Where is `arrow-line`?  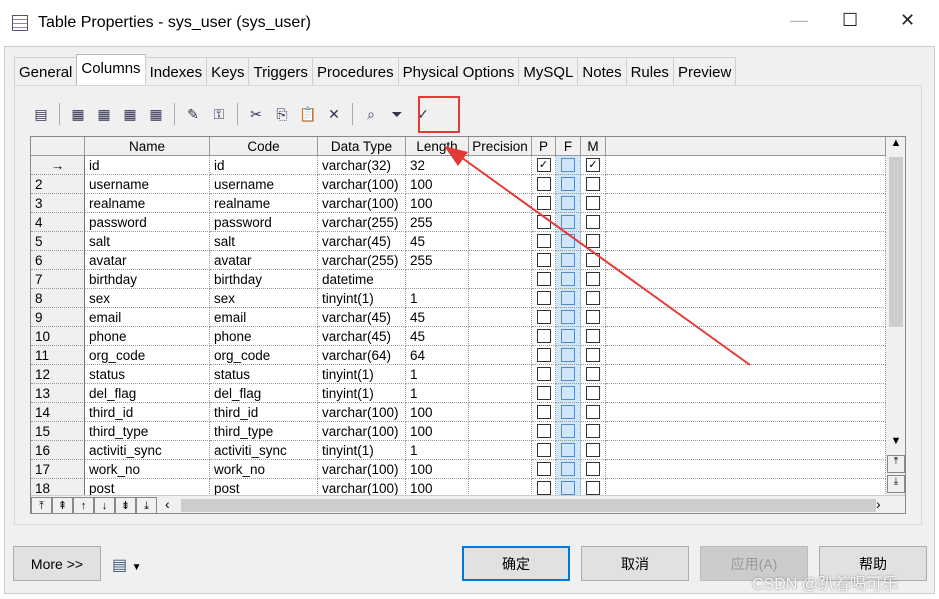 arrow-line is located at coordinates (604, 260).